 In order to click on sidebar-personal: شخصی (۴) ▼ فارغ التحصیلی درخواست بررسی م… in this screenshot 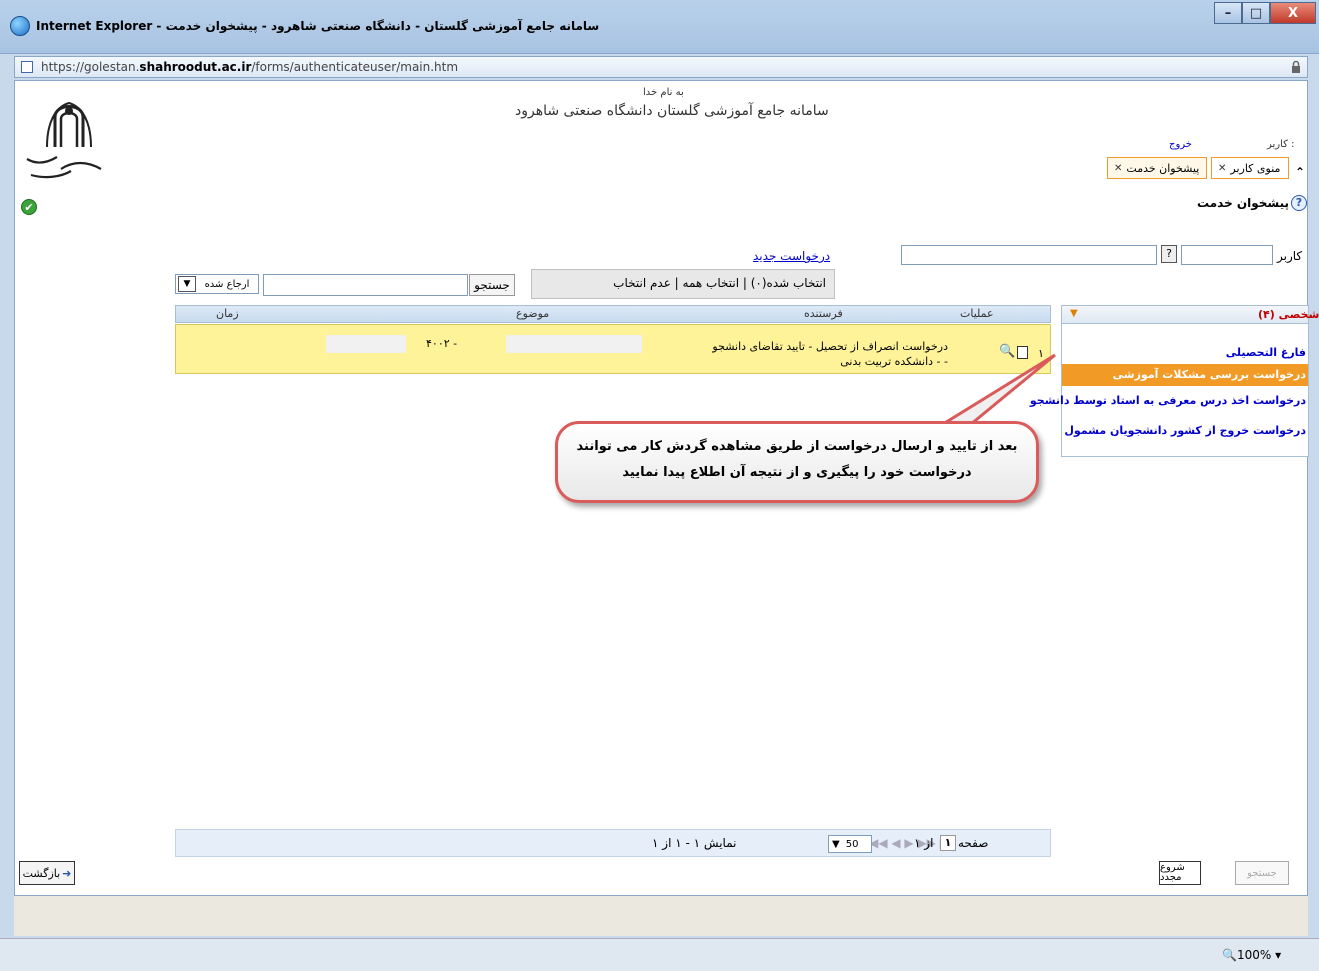, I will do `click(1174, 381)`.